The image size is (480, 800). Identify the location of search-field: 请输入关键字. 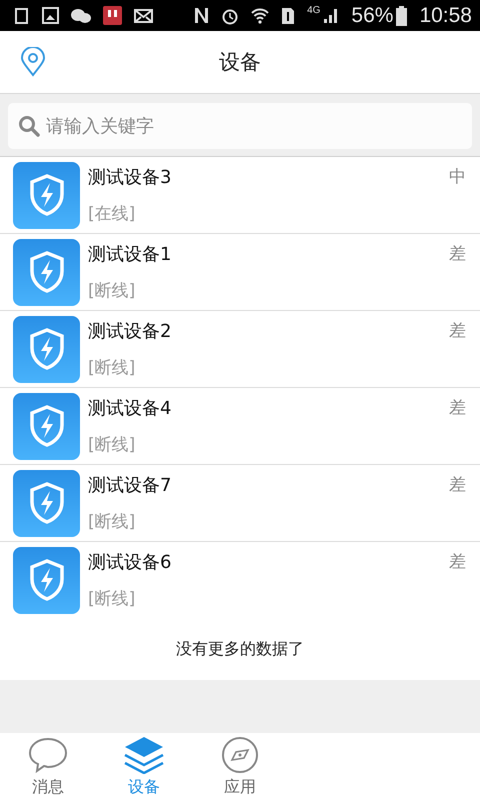
(240, 126).